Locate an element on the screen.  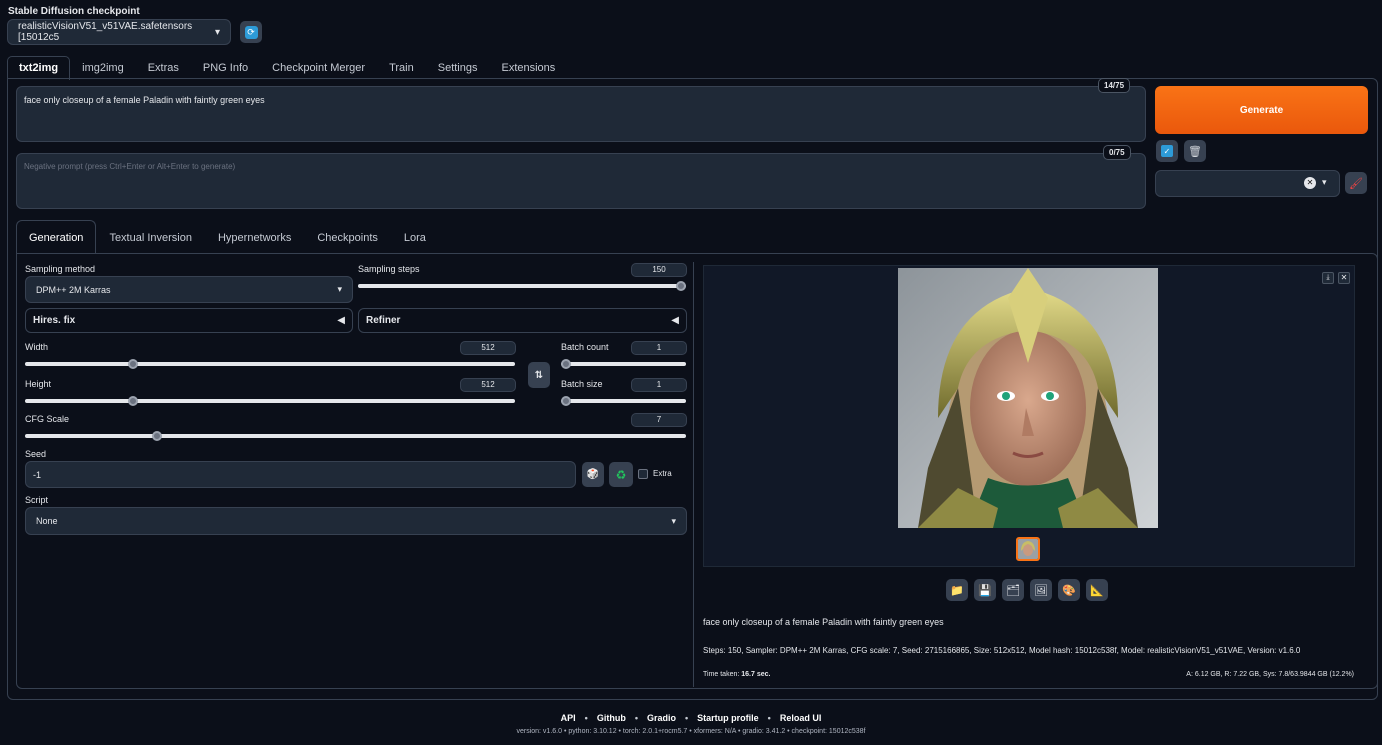
save-button: 💾 is located at coordinates (985, 590).